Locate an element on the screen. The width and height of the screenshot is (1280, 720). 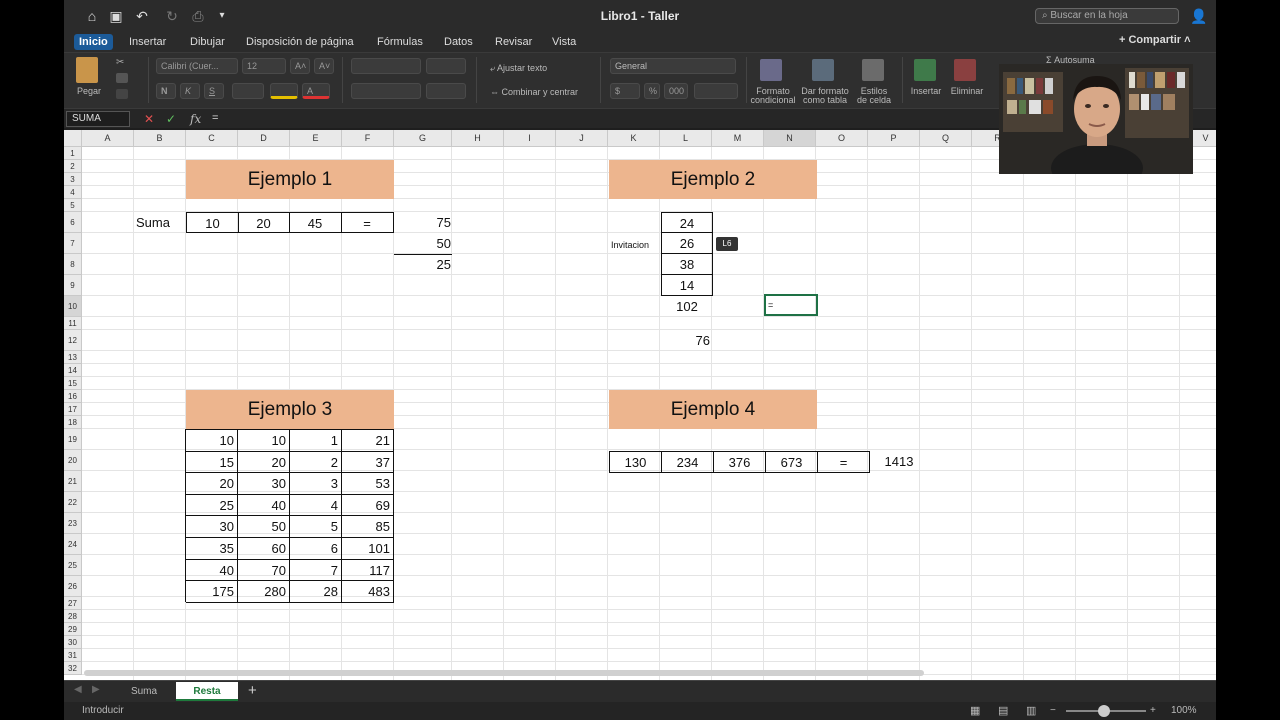
row-header-26: 26 is located at coordinates (73, 586).